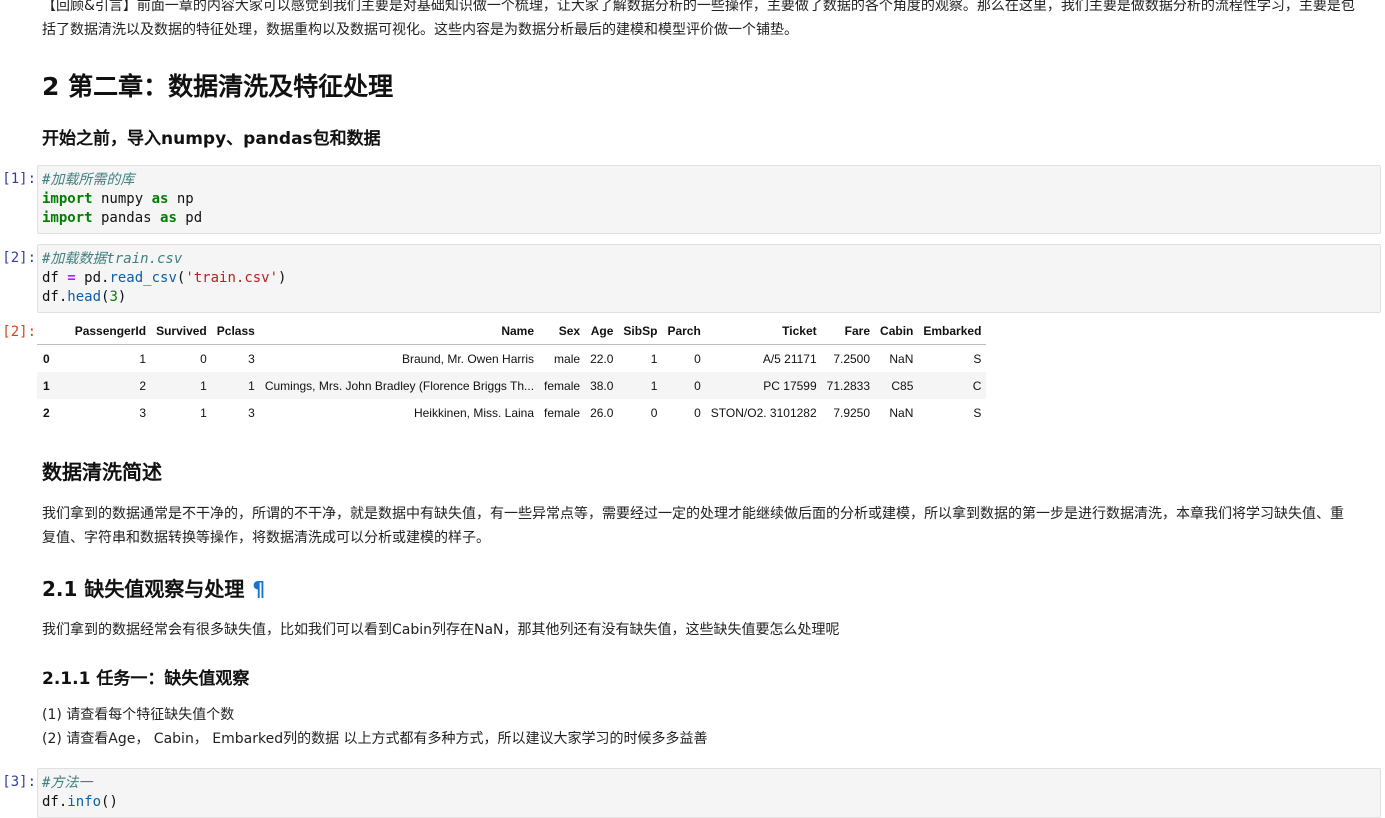 This screenshot has width=1385, height=818. What do you see at coordinates (181, 331) in the screenshot?
I see `col-header: Survived` at bounding box center [181, 331].